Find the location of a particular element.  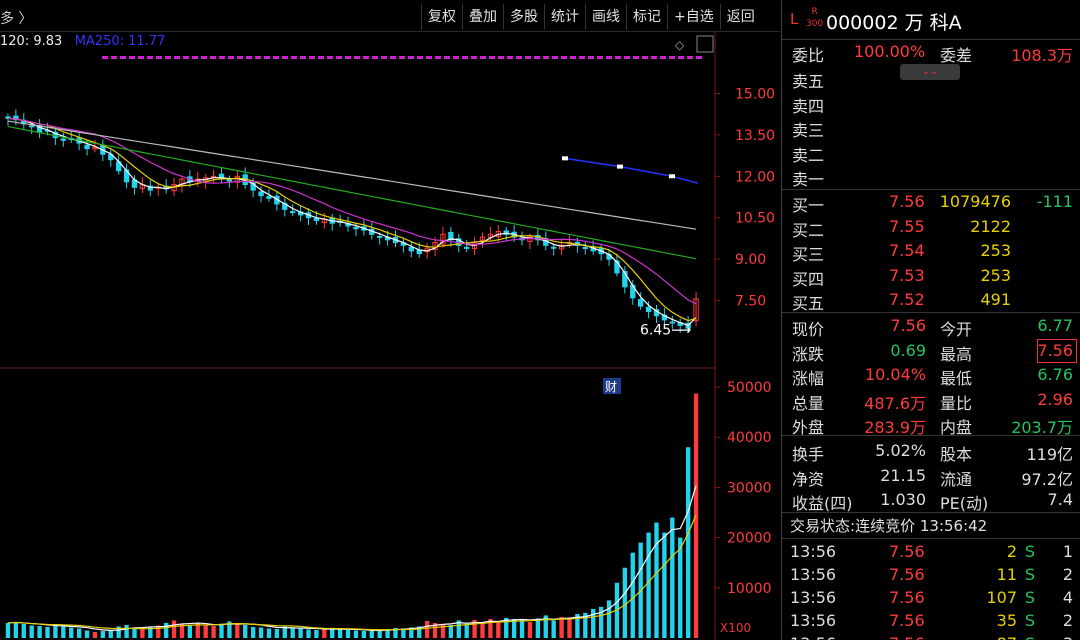

bid-row: 买二 7.55 2122 is located at coordinates (931, 227).